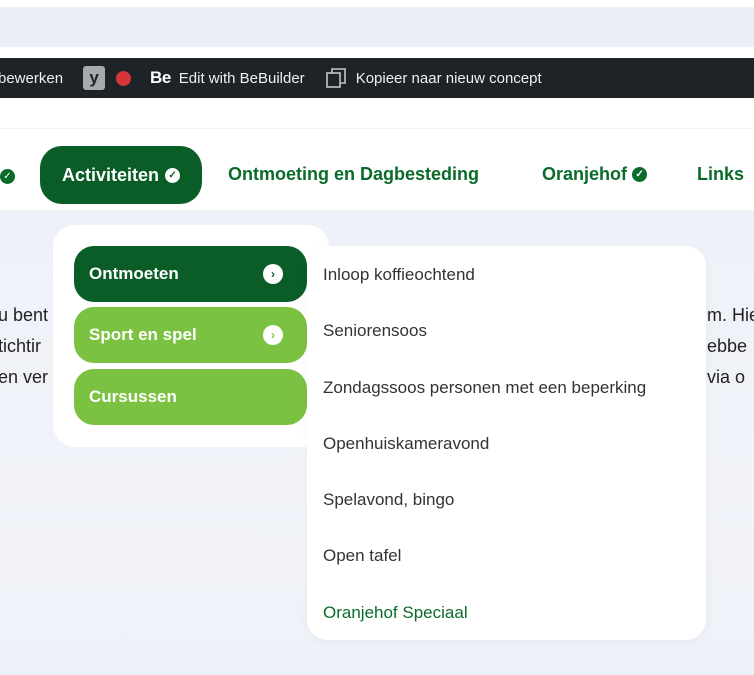 The height and width of the screenshot is (675, 754). I want to click on seo-status-dot, so click(124, 78).